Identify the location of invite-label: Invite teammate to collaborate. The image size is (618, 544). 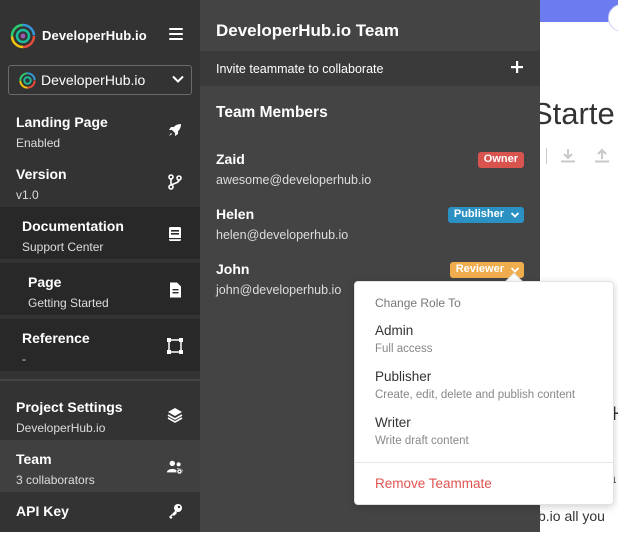
(300, 69).